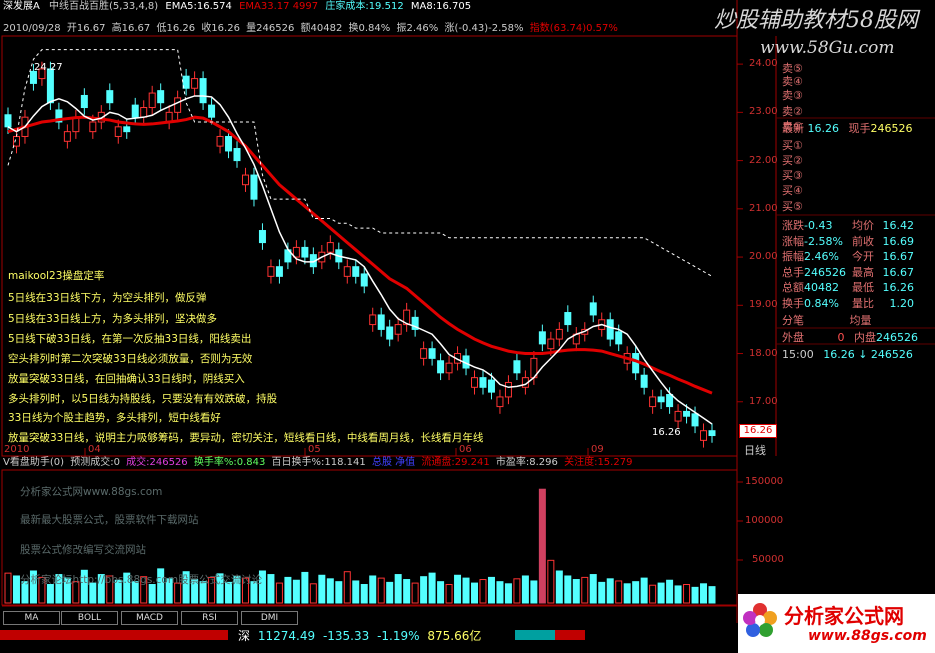 The image size is (935, 653). What do you see at coordinates (597, 449) in the screenshot?
I see `x-axis-label: 09` at bounding box center [597, 449].